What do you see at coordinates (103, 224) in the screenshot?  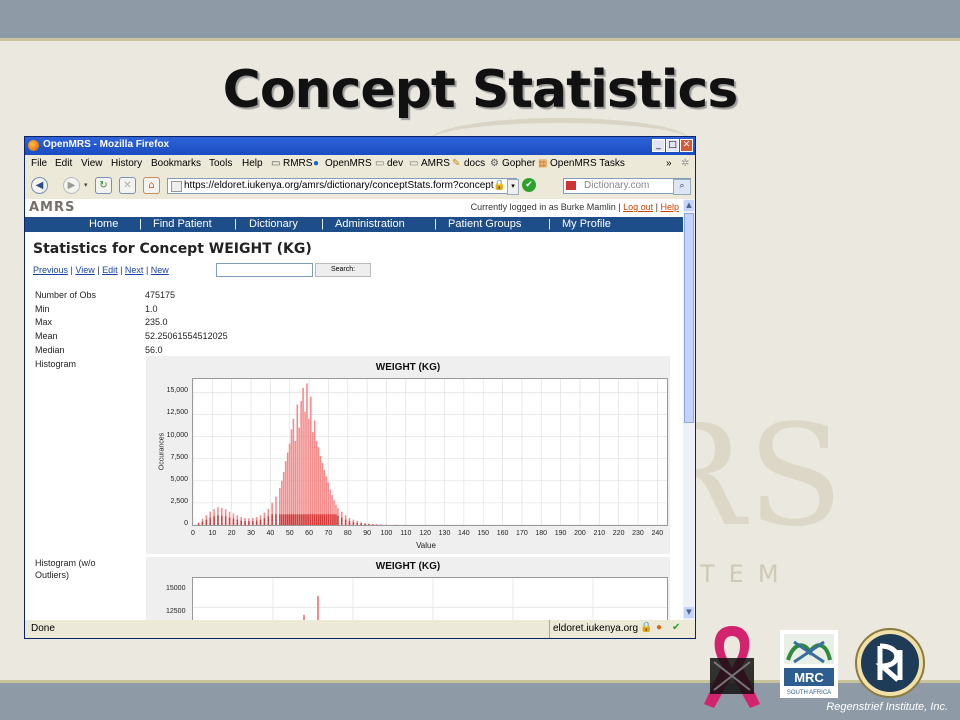 I see `nav-home: Home` at bounding box center [103, 224].